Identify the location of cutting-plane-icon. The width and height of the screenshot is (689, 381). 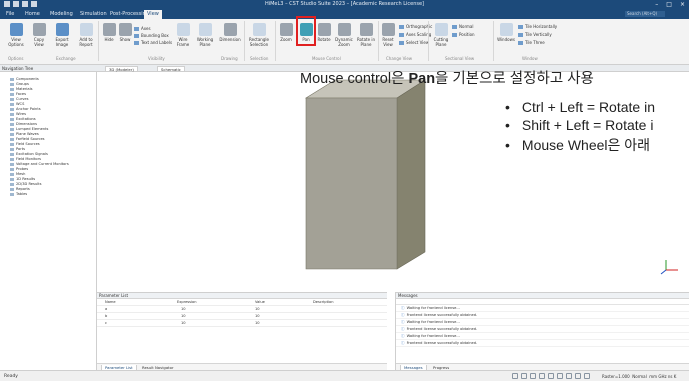
(560, 376).